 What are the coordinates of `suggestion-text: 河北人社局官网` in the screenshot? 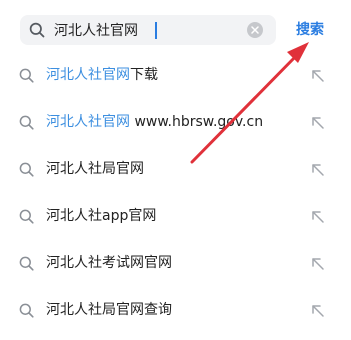 It's located at (95, 169).